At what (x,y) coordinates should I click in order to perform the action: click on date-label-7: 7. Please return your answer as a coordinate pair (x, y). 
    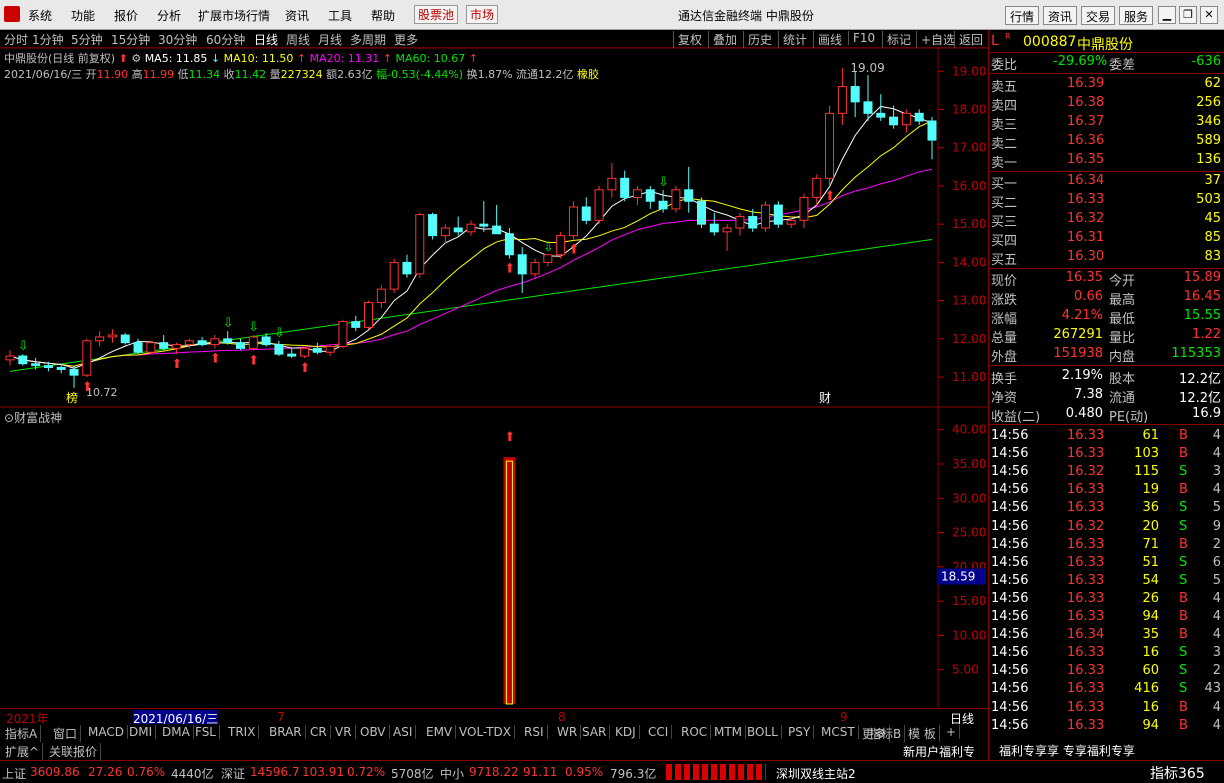
    Looking at the image, I should click on (281, 717).